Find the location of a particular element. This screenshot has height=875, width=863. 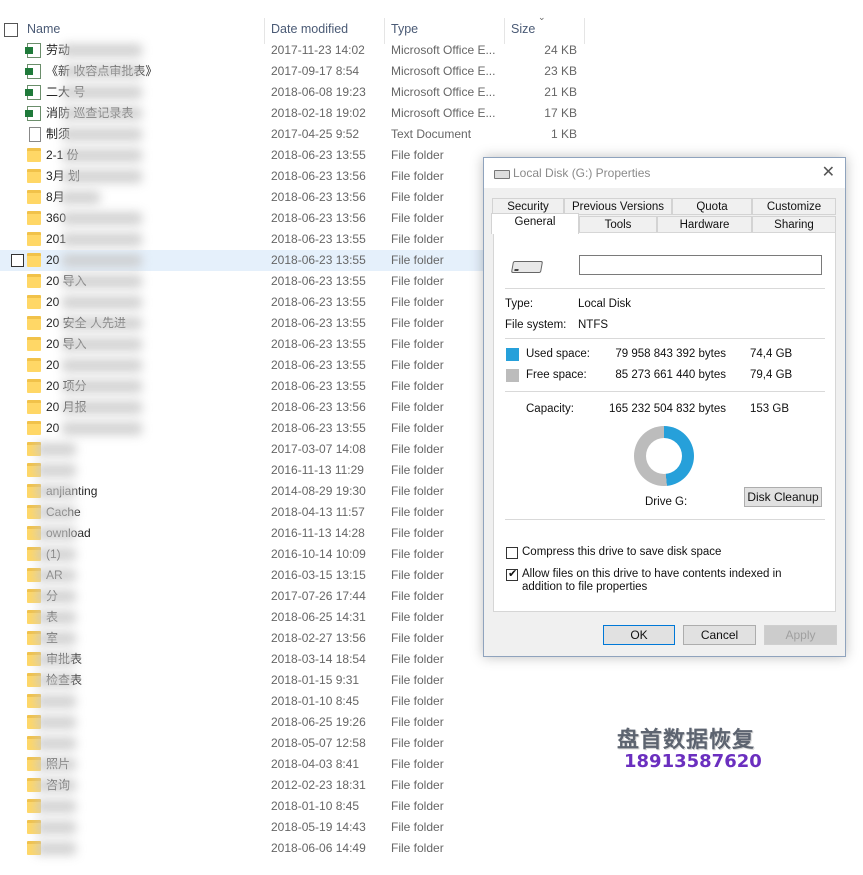

file-date-modified: 2018-06-25 14:31 is located at coordinates (318, 617).